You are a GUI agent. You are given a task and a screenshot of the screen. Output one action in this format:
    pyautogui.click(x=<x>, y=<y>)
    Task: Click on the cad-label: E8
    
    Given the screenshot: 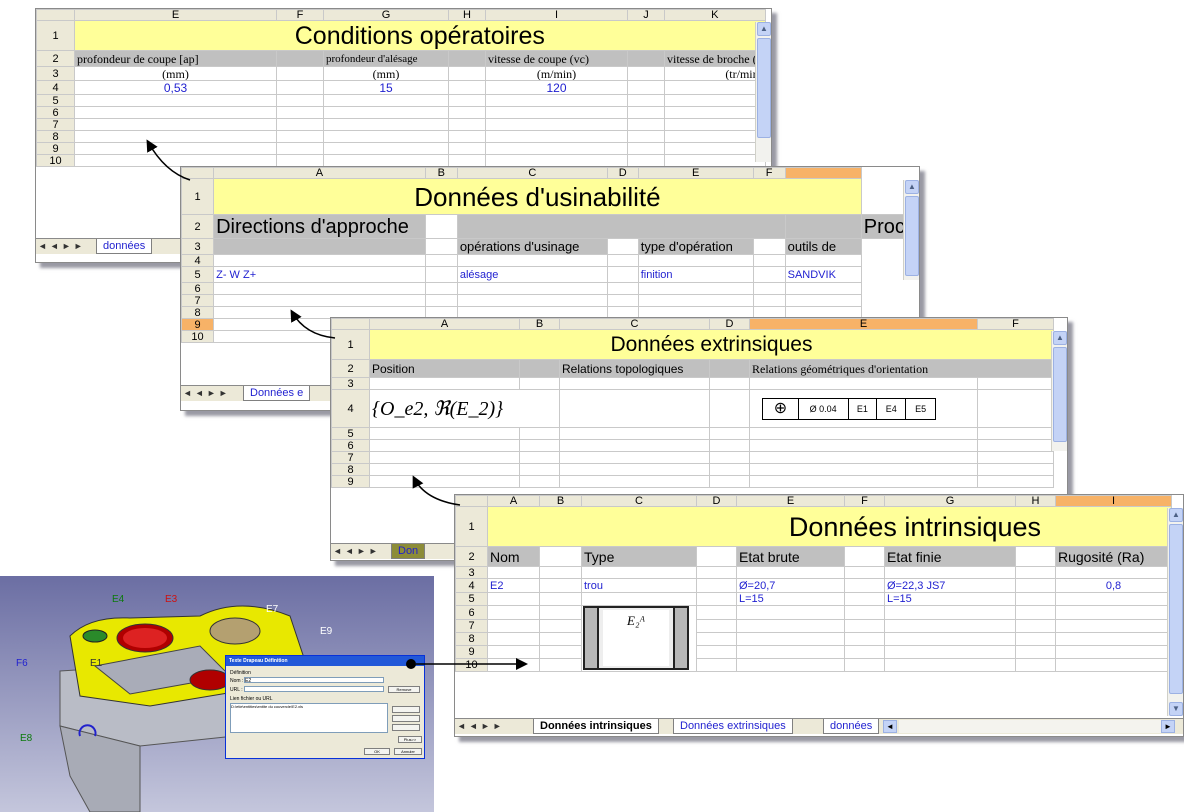 What is the action you would take?
    pyautogui.click(x=26, y=738)
    